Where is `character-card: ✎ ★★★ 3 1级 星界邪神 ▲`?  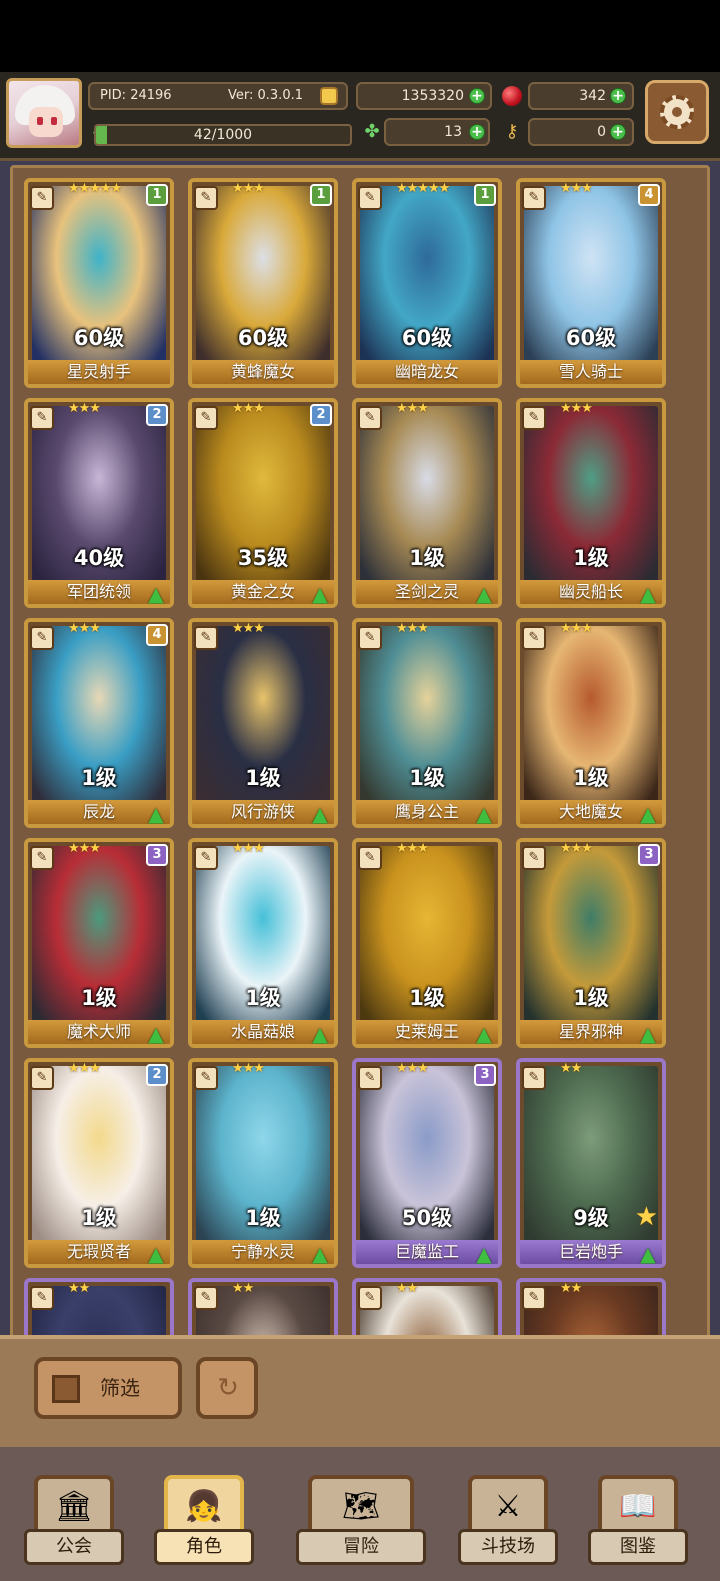
character-card: ✎ ★★★ 3 1级 星界邪神 ▲ is located at coordinates (591, 943).